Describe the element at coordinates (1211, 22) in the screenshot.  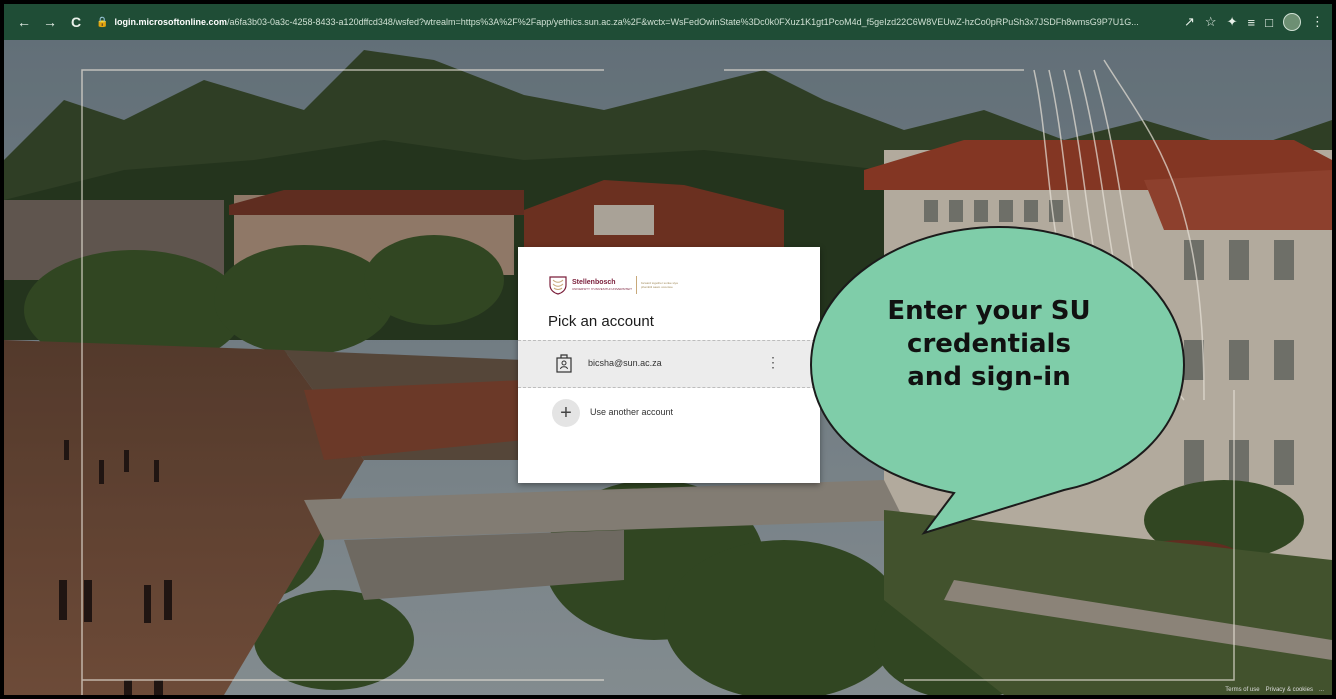
I see `star-icon: ☆` at that location.